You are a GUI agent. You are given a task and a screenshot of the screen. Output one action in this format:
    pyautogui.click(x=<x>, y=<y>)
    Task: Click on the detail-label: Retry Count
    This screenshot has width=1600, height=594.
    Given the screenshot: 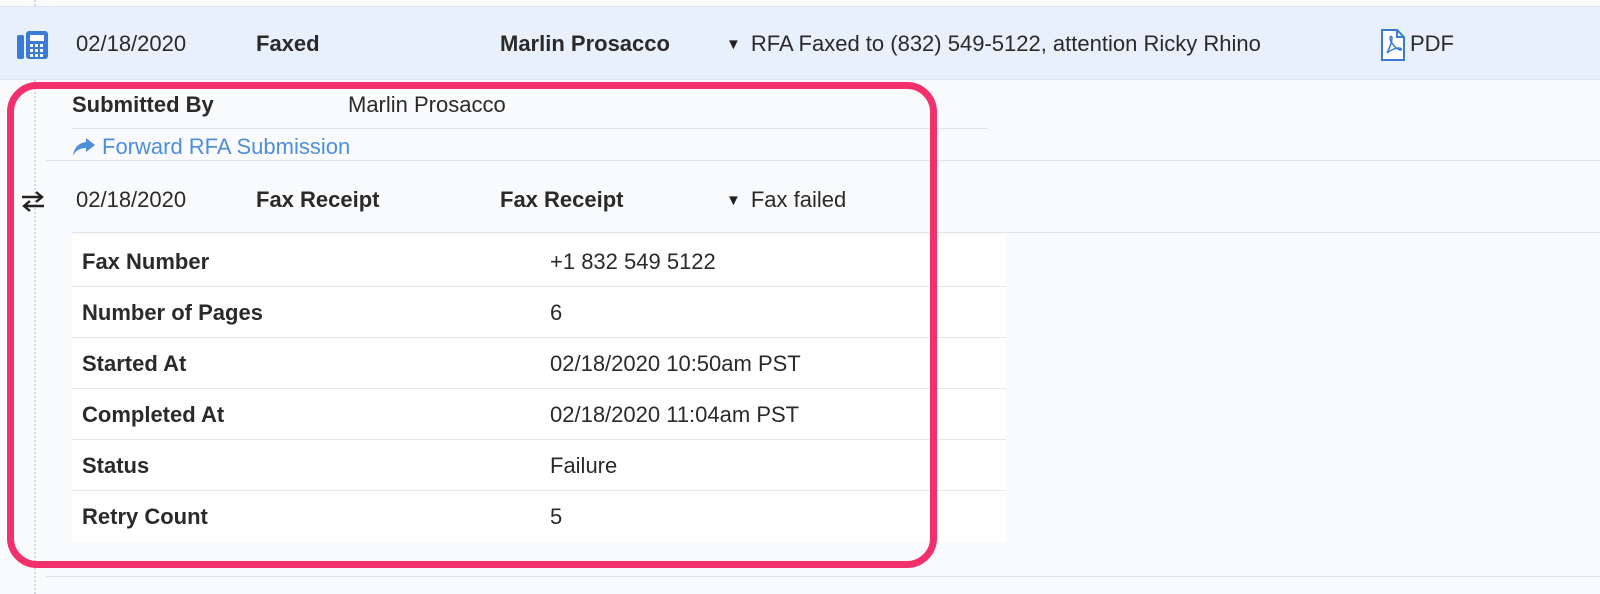 What is the action you would take?
    pyautogui.click(x=145, y=516)
    